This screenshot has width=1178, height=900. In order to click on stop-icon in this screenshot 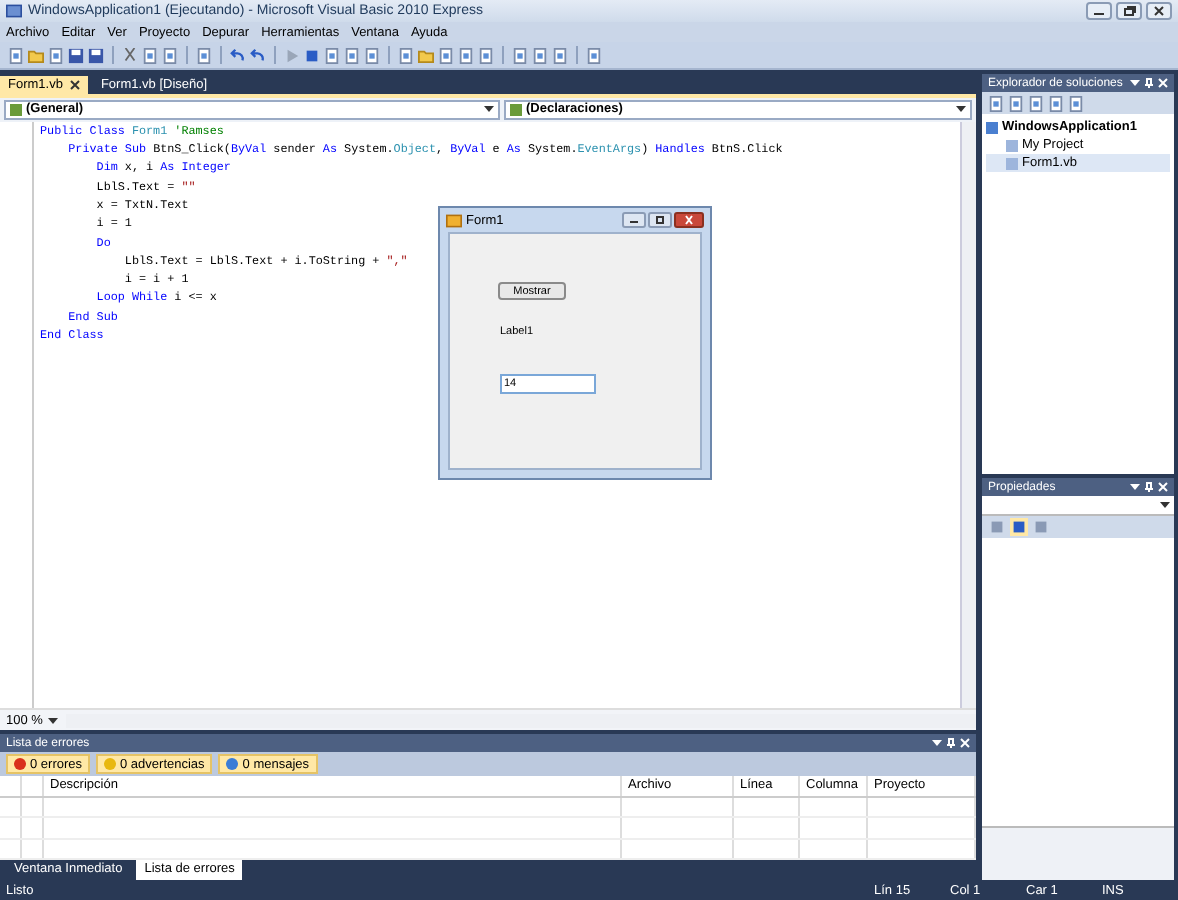, I will do `click(312, 55)`.